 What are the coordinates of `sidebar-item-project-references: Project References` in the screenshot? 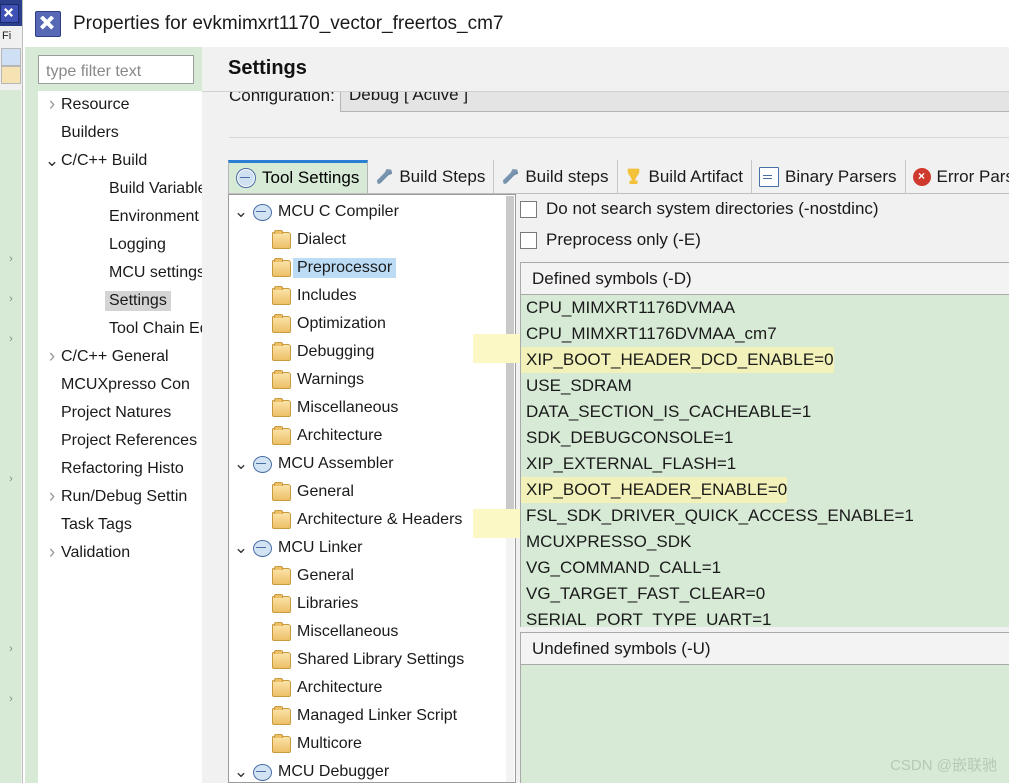 It's located at (120, 441).